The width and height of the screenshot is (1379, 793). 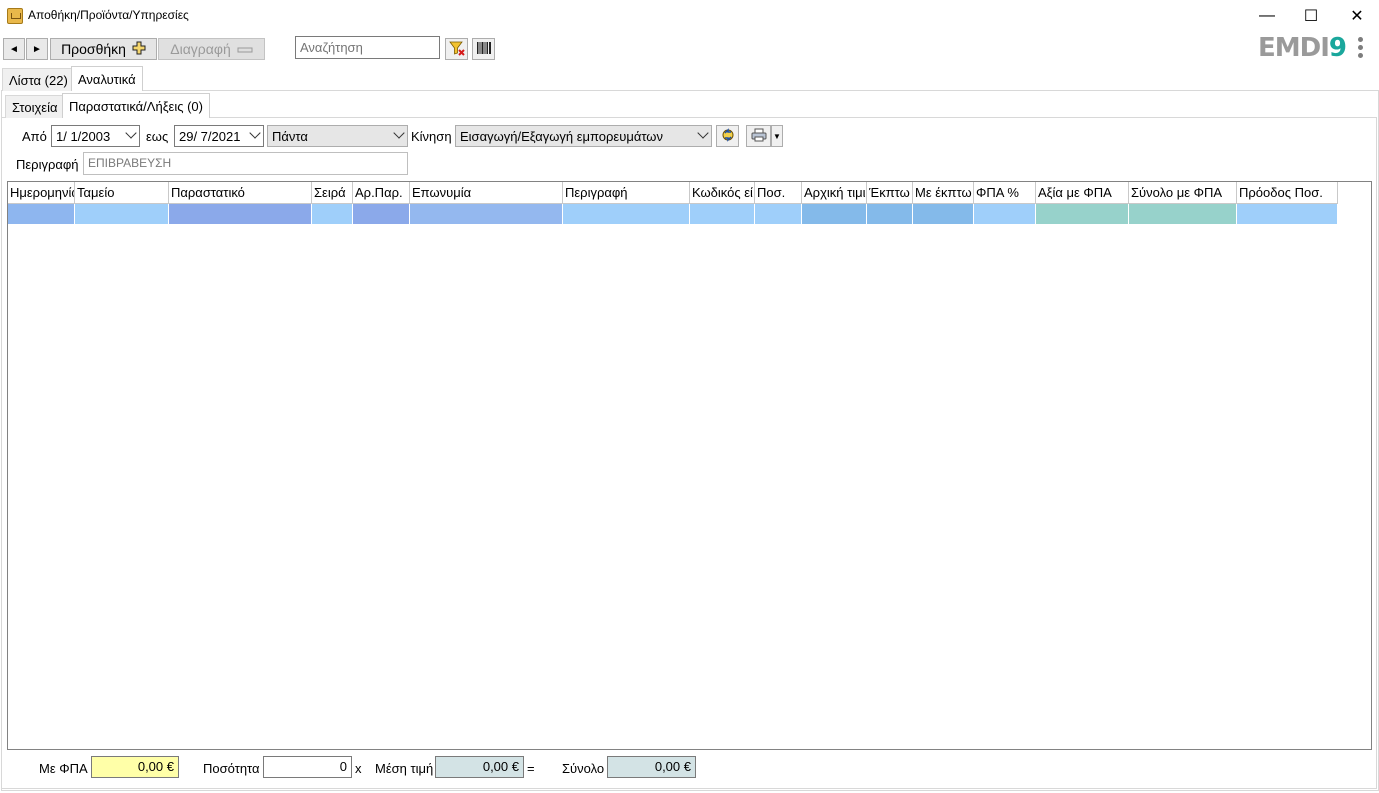 I want to click on average-price-value: 0,00 €, so click(x=479, y=767).